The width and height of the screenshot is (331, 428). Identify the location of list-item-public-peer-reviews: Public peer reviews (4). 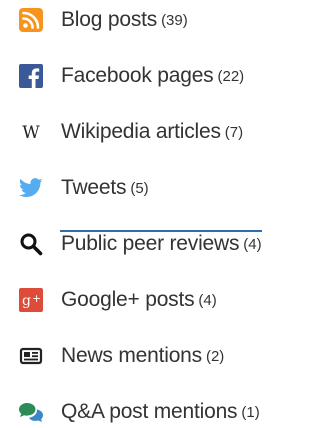
(140, 244).